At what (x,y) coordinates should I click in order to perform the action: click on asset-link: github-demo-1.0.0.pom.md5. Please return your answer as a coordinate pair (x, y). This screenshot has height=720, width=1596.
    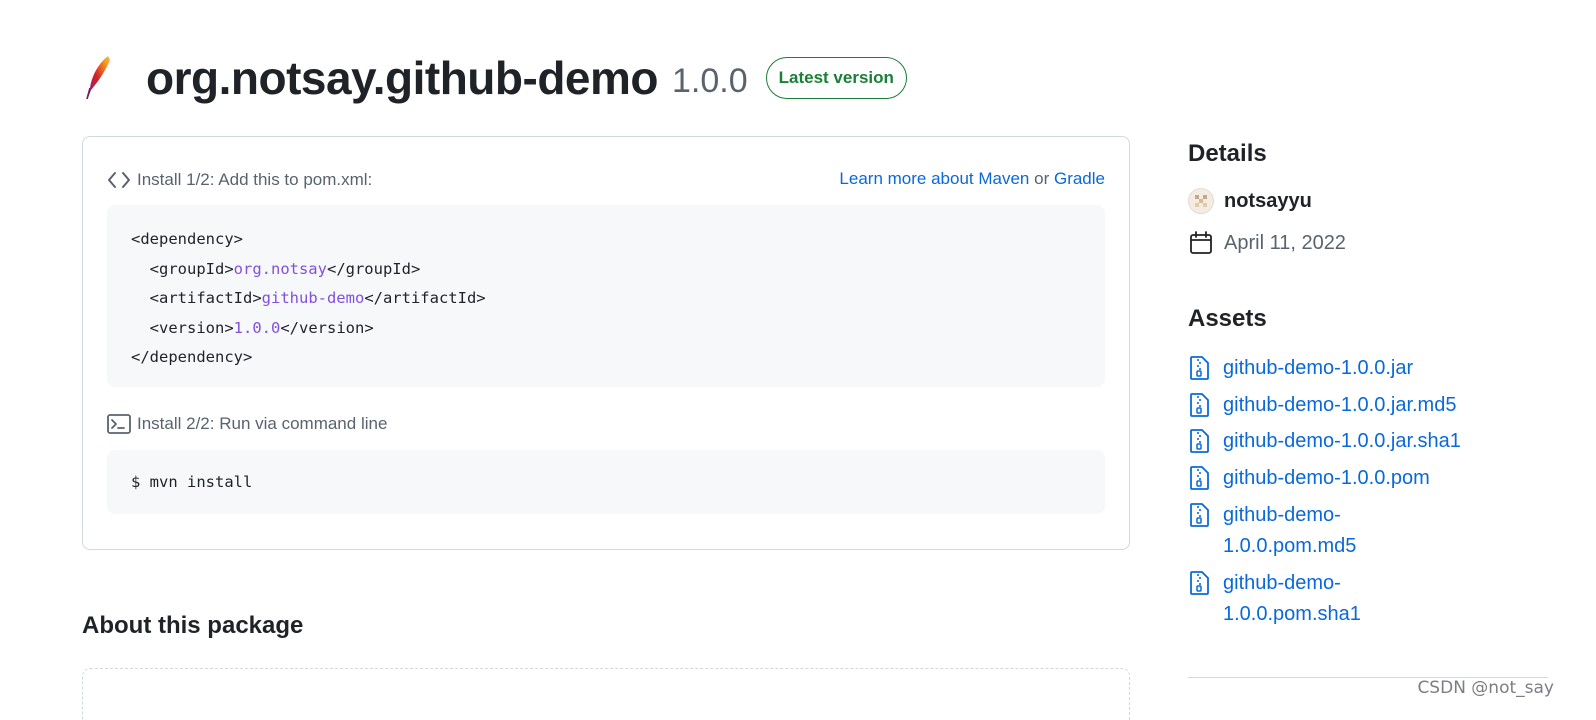
    Looking at the image, I should click on (1293, 531).